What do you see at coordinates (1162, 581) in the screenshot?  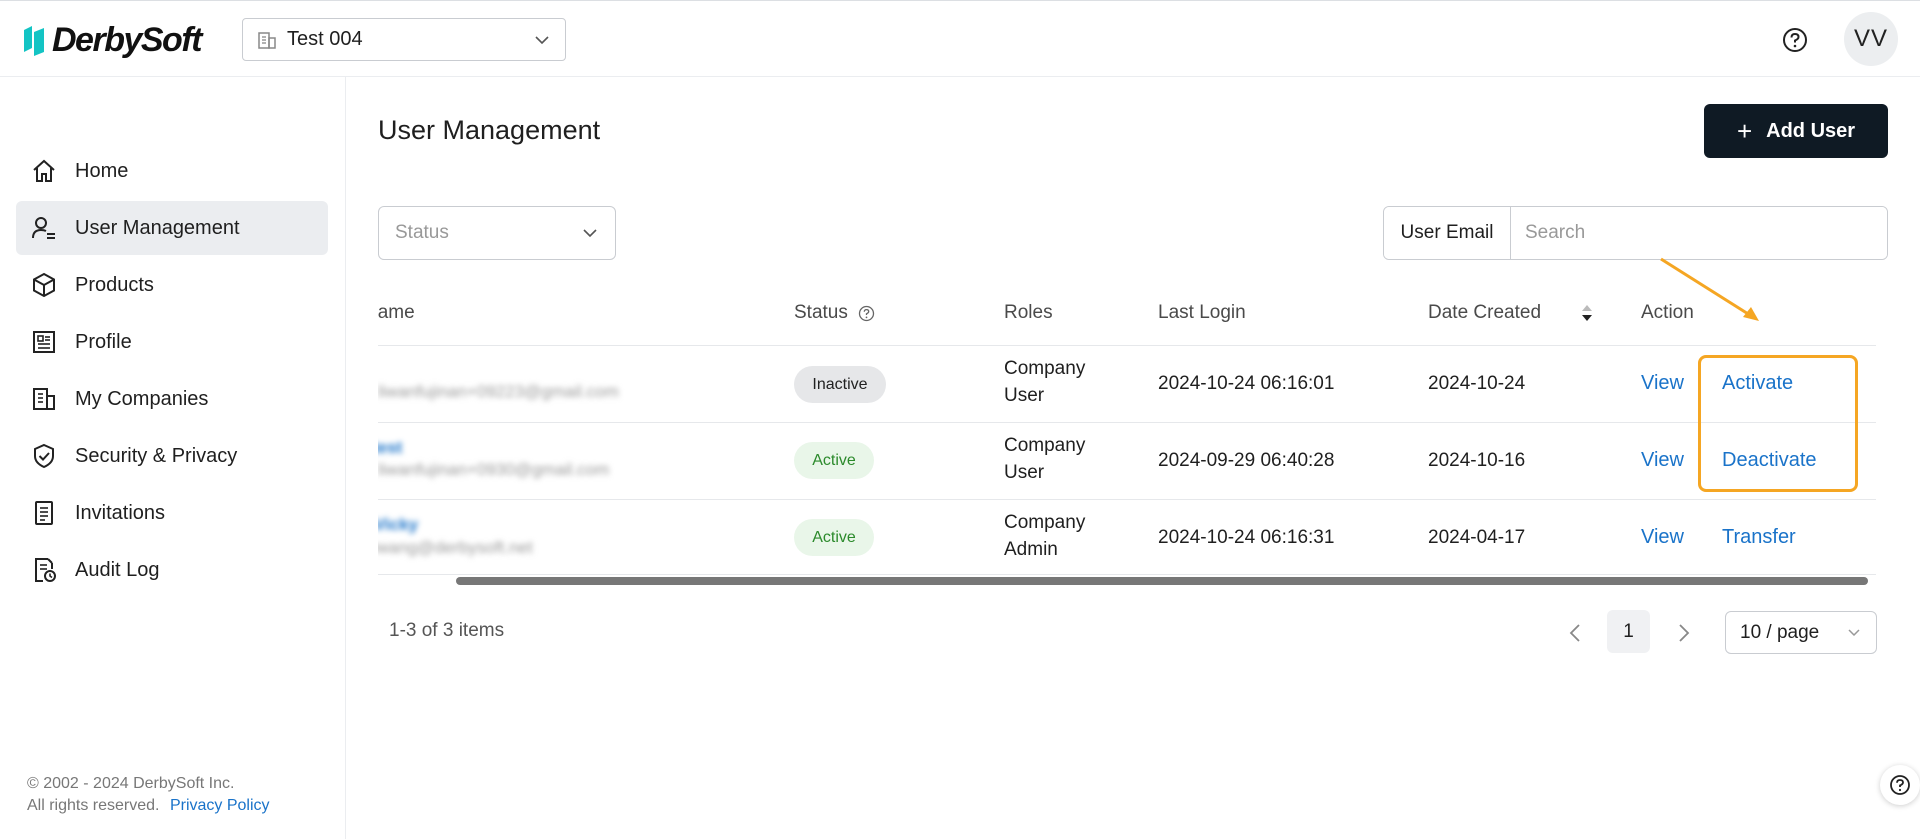 I see `horizontal-scrollbar` at bounding box center [1162, 581].